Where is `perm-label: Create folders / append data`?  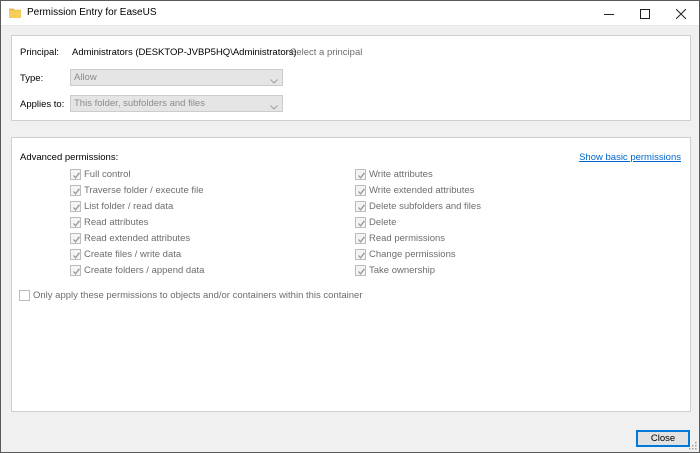 perm-label: Create folders / append data is located at coordinates (144, 270).